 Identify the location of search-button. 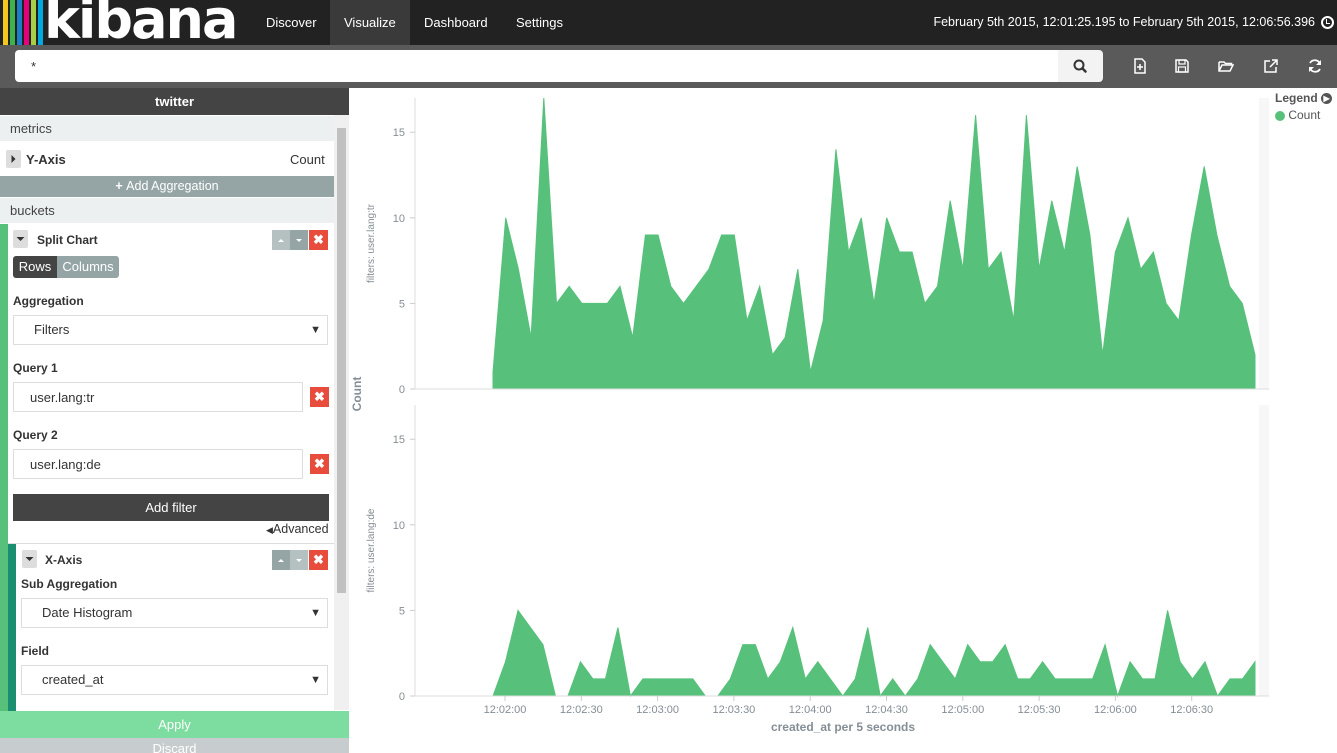
(1080, 66).